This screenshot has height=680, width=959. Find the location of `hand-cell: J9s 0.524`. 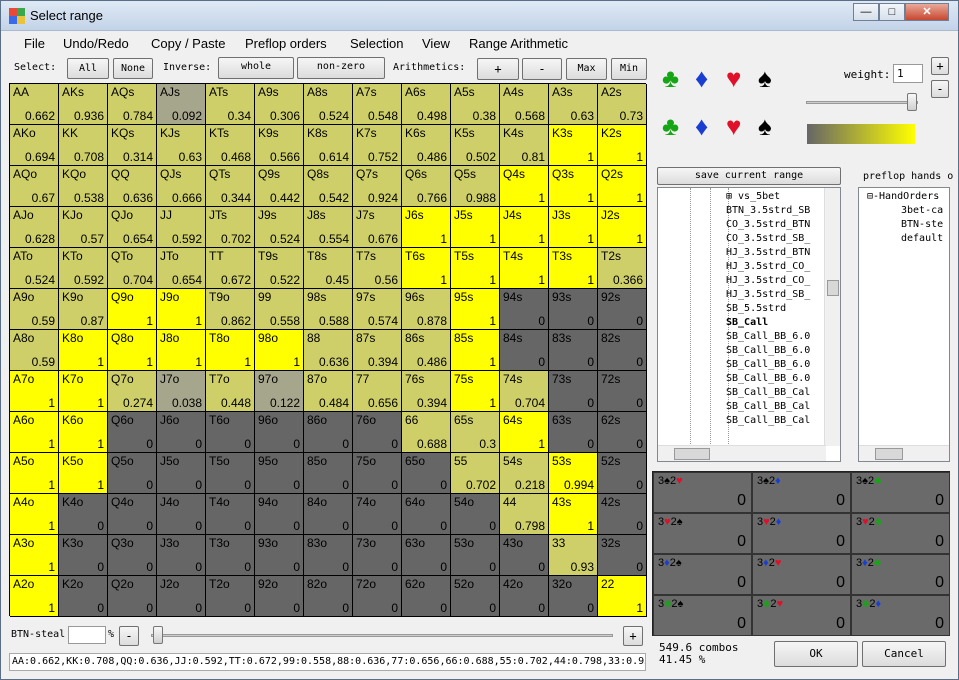

hand-cell: J9s 0.524 is located at coordinates (279, 227).